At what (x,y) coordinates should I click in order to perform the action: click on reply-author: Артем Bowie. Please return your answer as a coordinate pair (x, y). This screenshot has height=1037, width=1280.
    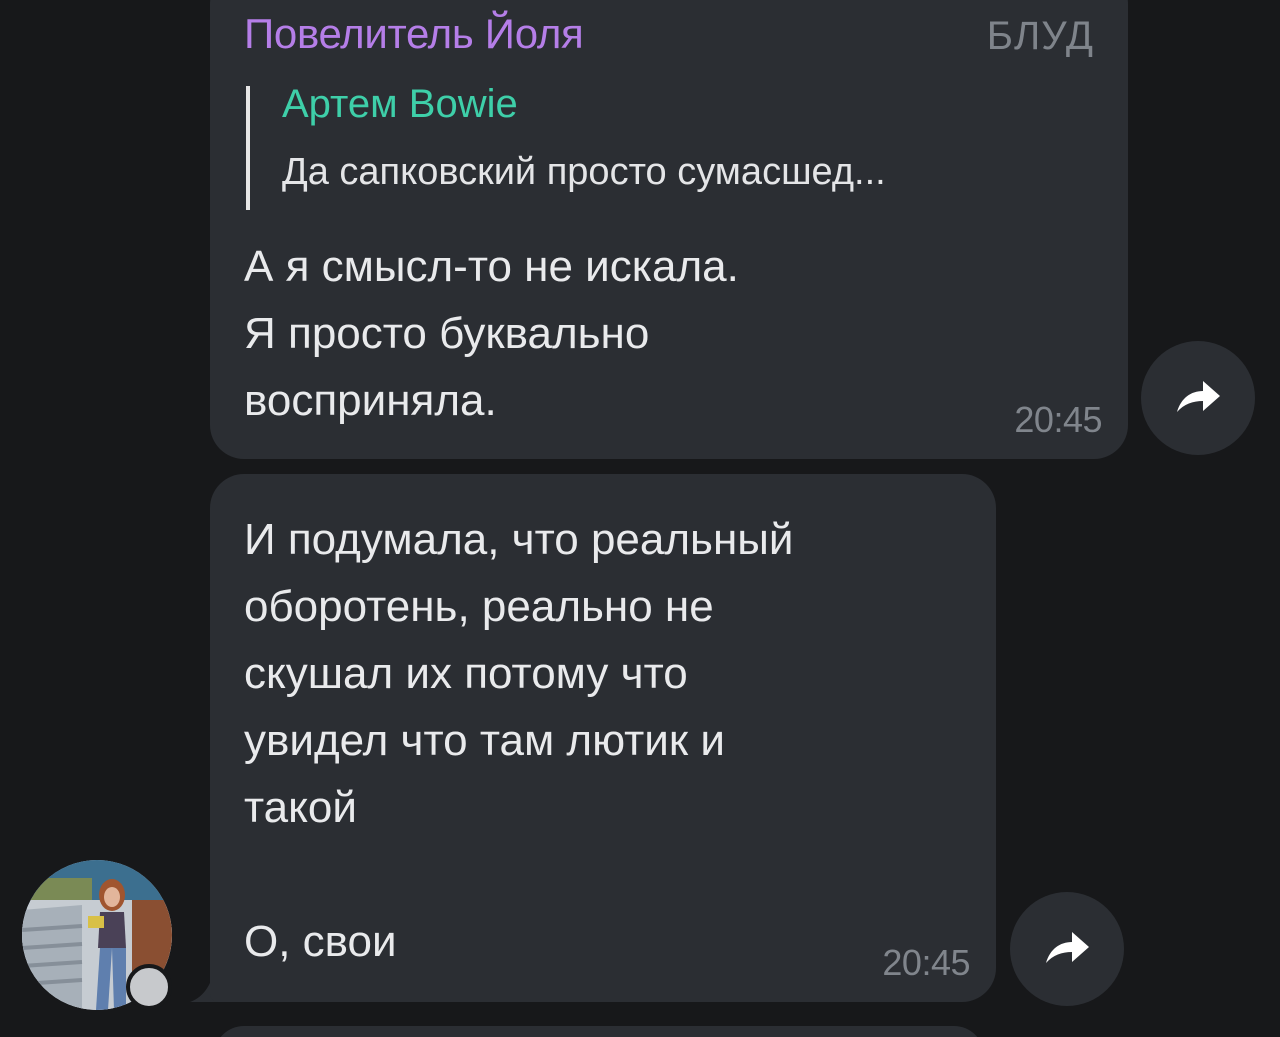
    Looking at the image, I should click on (400, 104).